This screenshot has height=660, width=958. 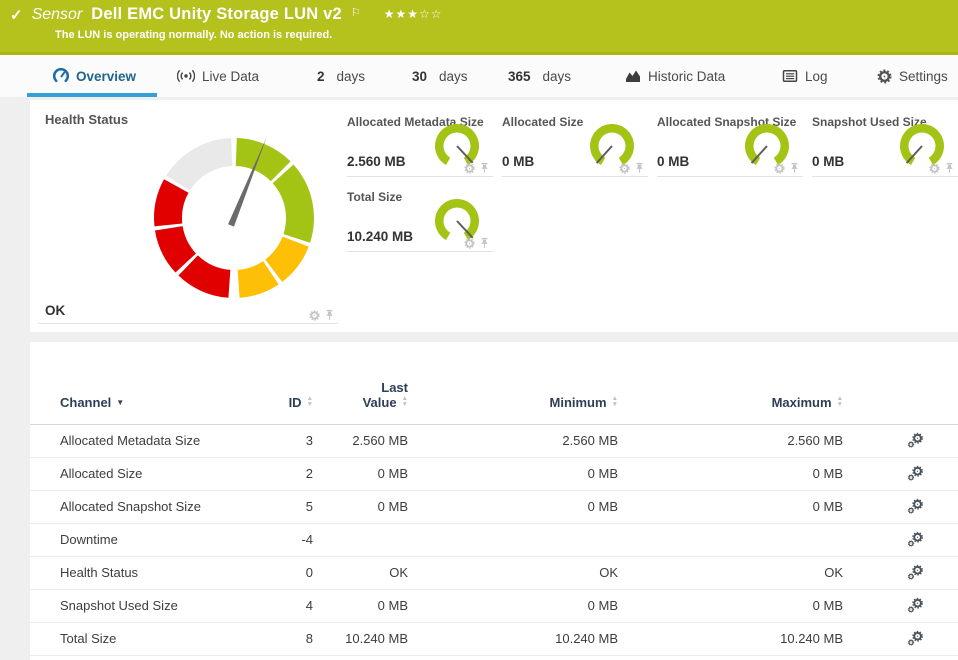 I want to click on priority-stars: ★★★☆☆, so click(x=413, y=14).